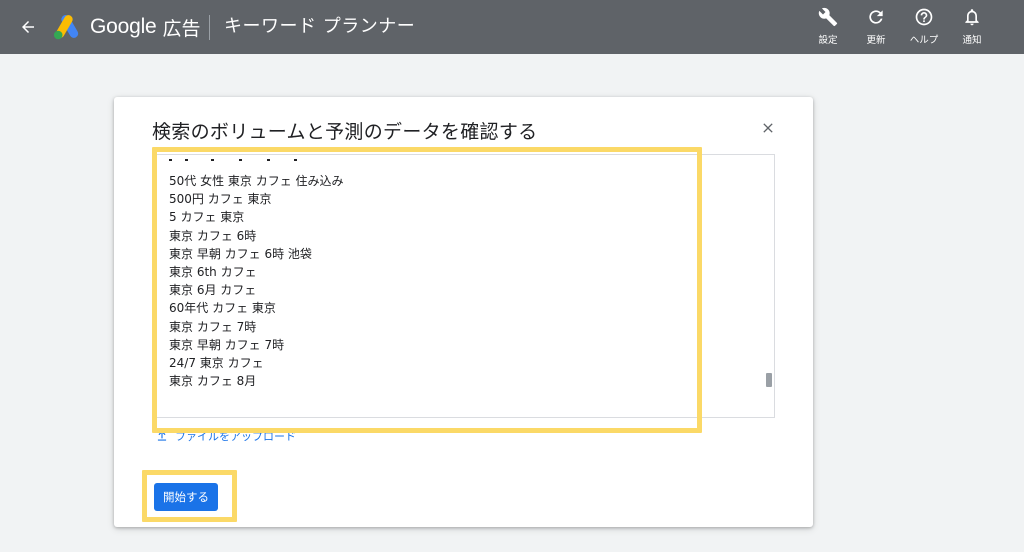 This screenshot has width=1024, height=552. Describe the element at coordinates (213, 290) in the screenshot. I see `keyword-line: 東京 6月 カフェ` at that location.